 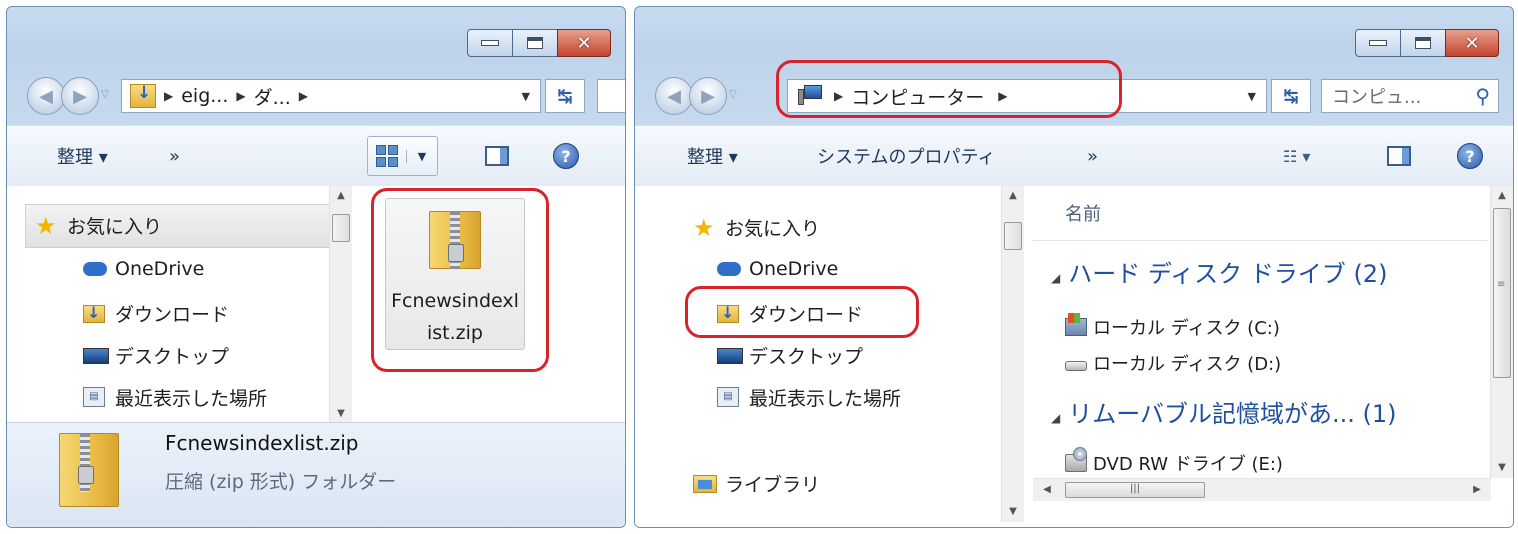 I want to click on change-view-button: ▼, so click(x=402, y=156).